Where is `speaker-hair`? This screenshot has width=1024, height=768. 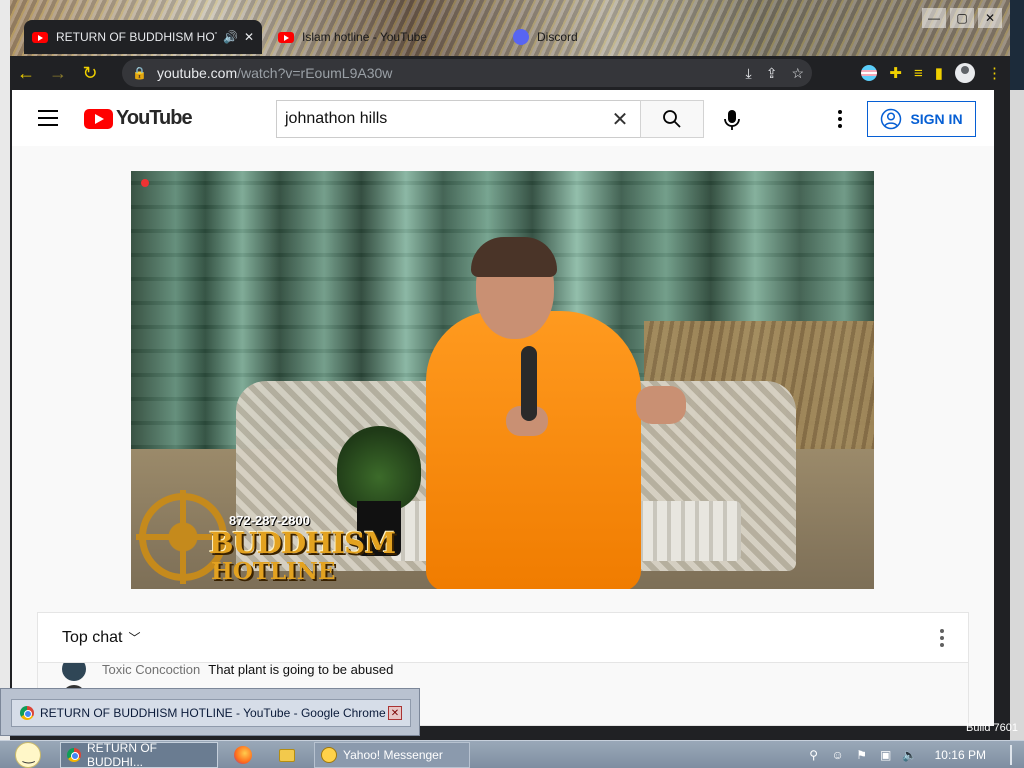
speaker-hair is located at coordinates (514, 257).